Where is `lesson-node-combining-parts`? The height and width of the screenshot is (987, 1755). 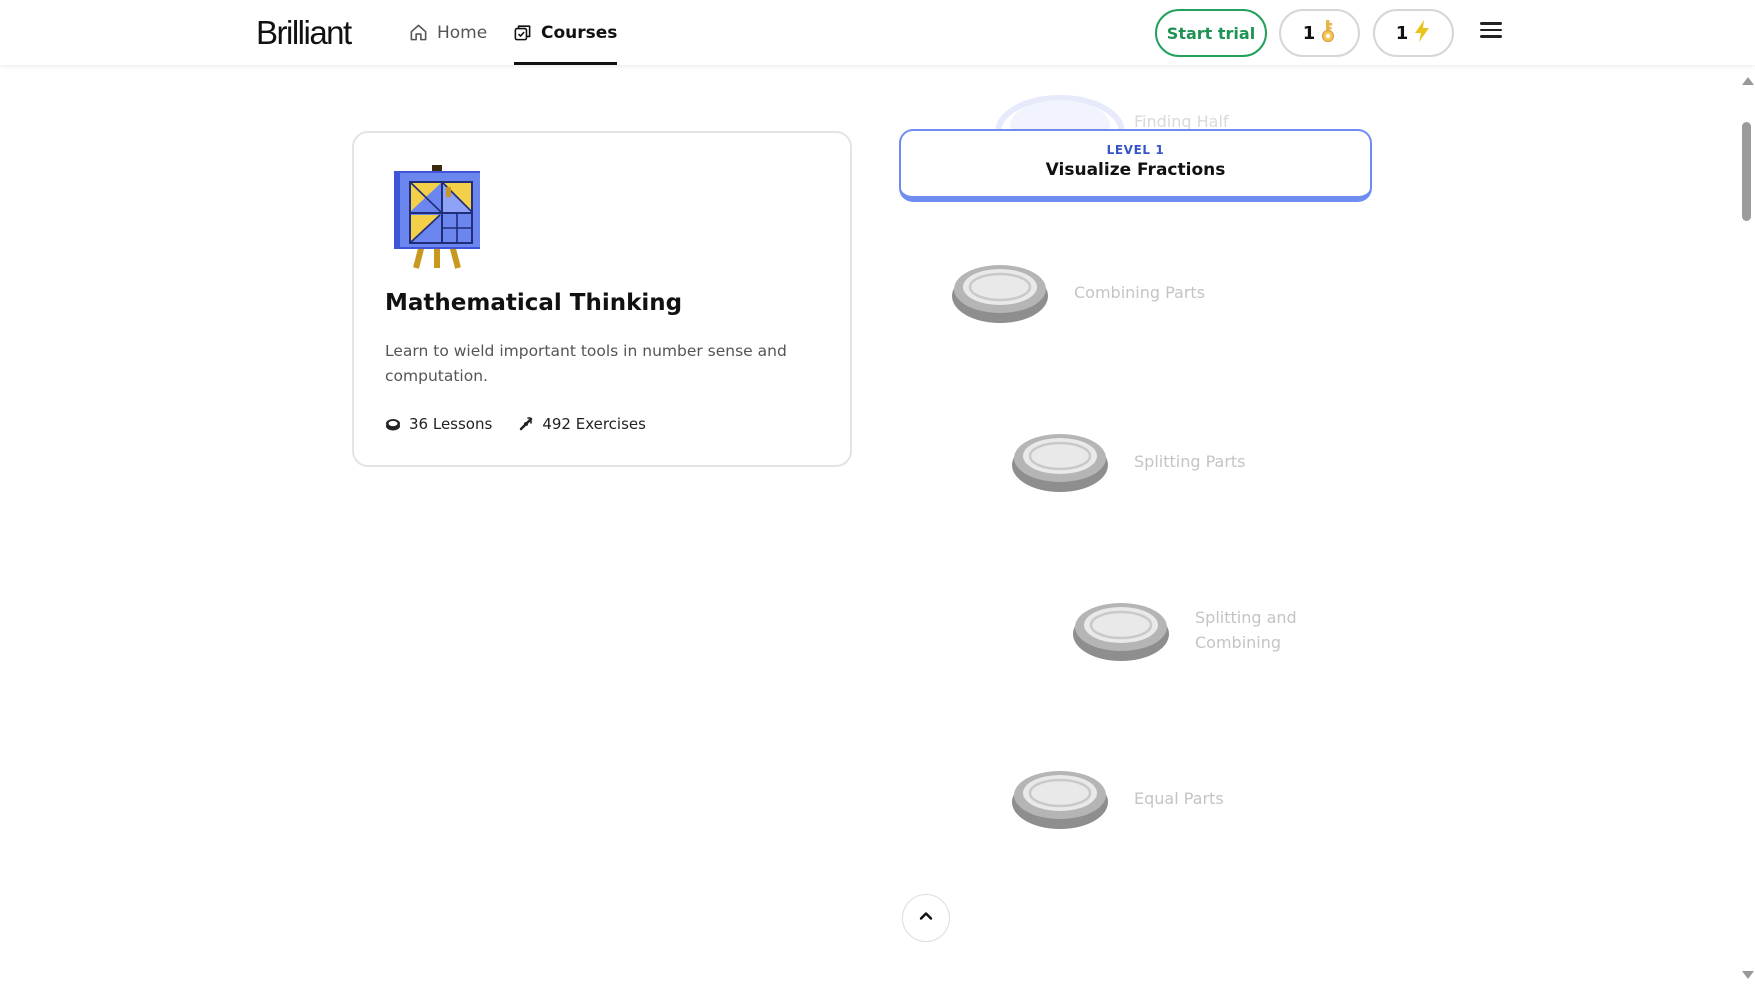
lesson-node-combining-parts is located at coordinates (1000, 293).